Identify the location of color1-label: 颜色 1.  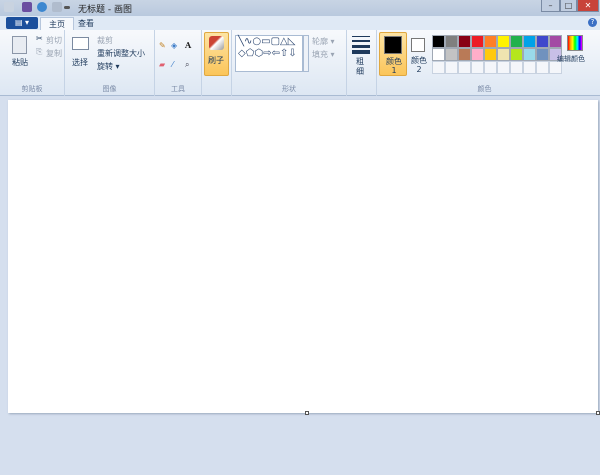
(394, 66).